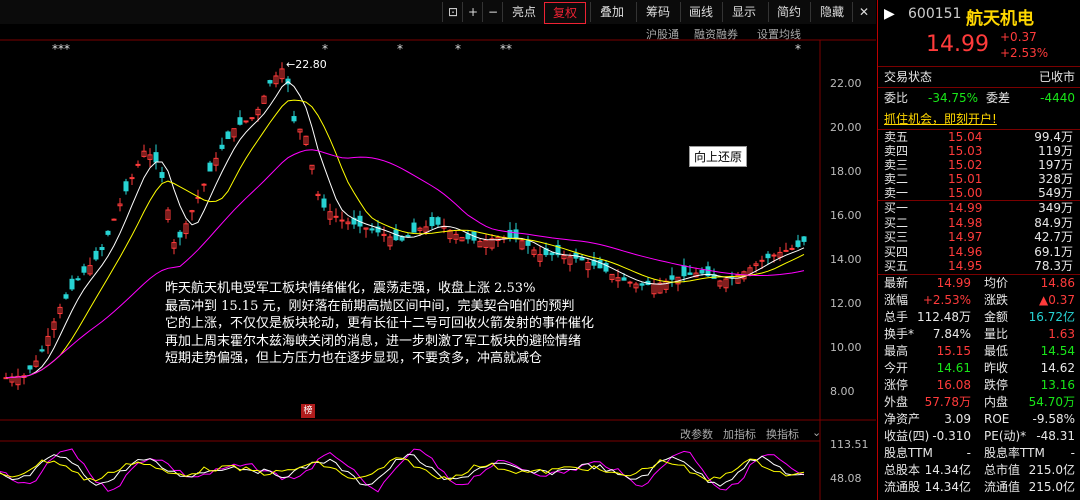 The height and width of the screenshot is (500, 1080). Describe the element at coordinates (1055, 165) in the screenshot. I see `order-volume: 197万` at that location.